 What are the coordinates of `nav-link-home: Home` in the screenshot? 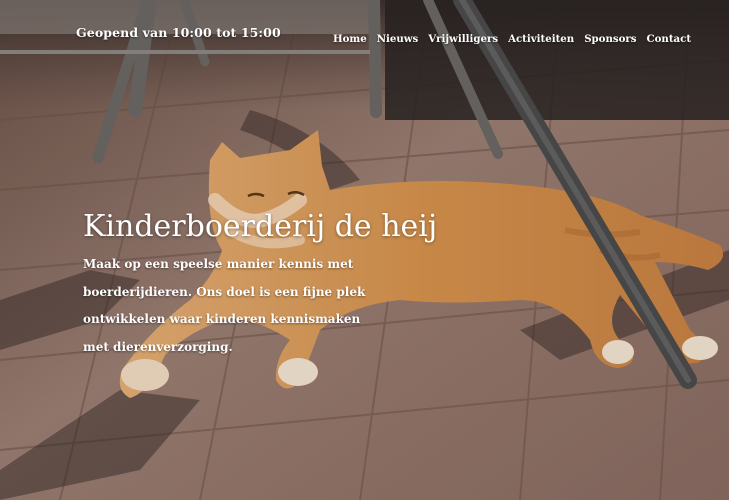 It's located at (350, 39).